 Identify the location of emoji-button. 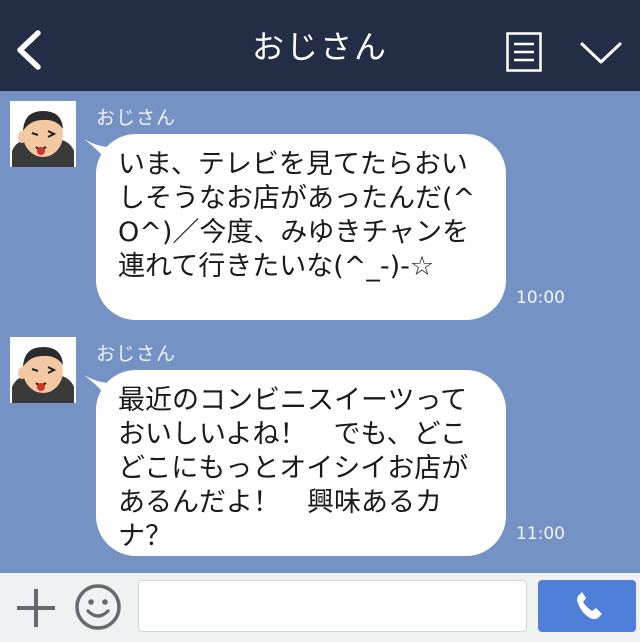
(98, 607).